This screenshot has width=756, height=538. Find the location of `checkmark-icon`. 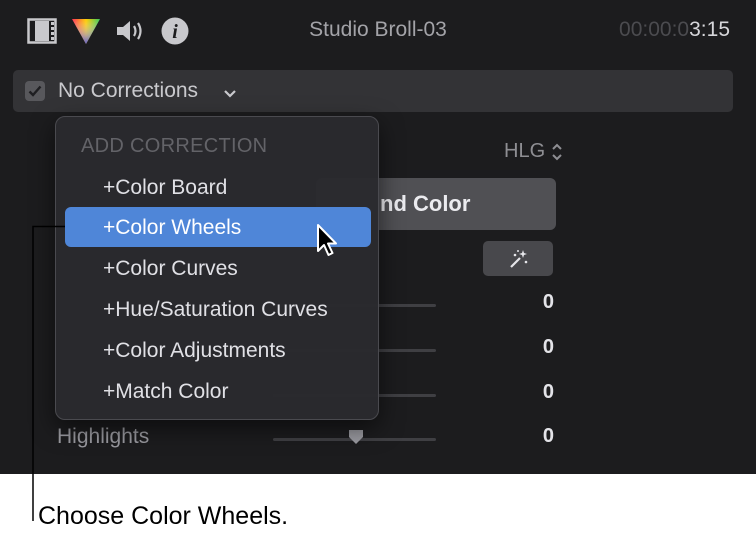

checkmark-icon is located at coordinates (35, 91).